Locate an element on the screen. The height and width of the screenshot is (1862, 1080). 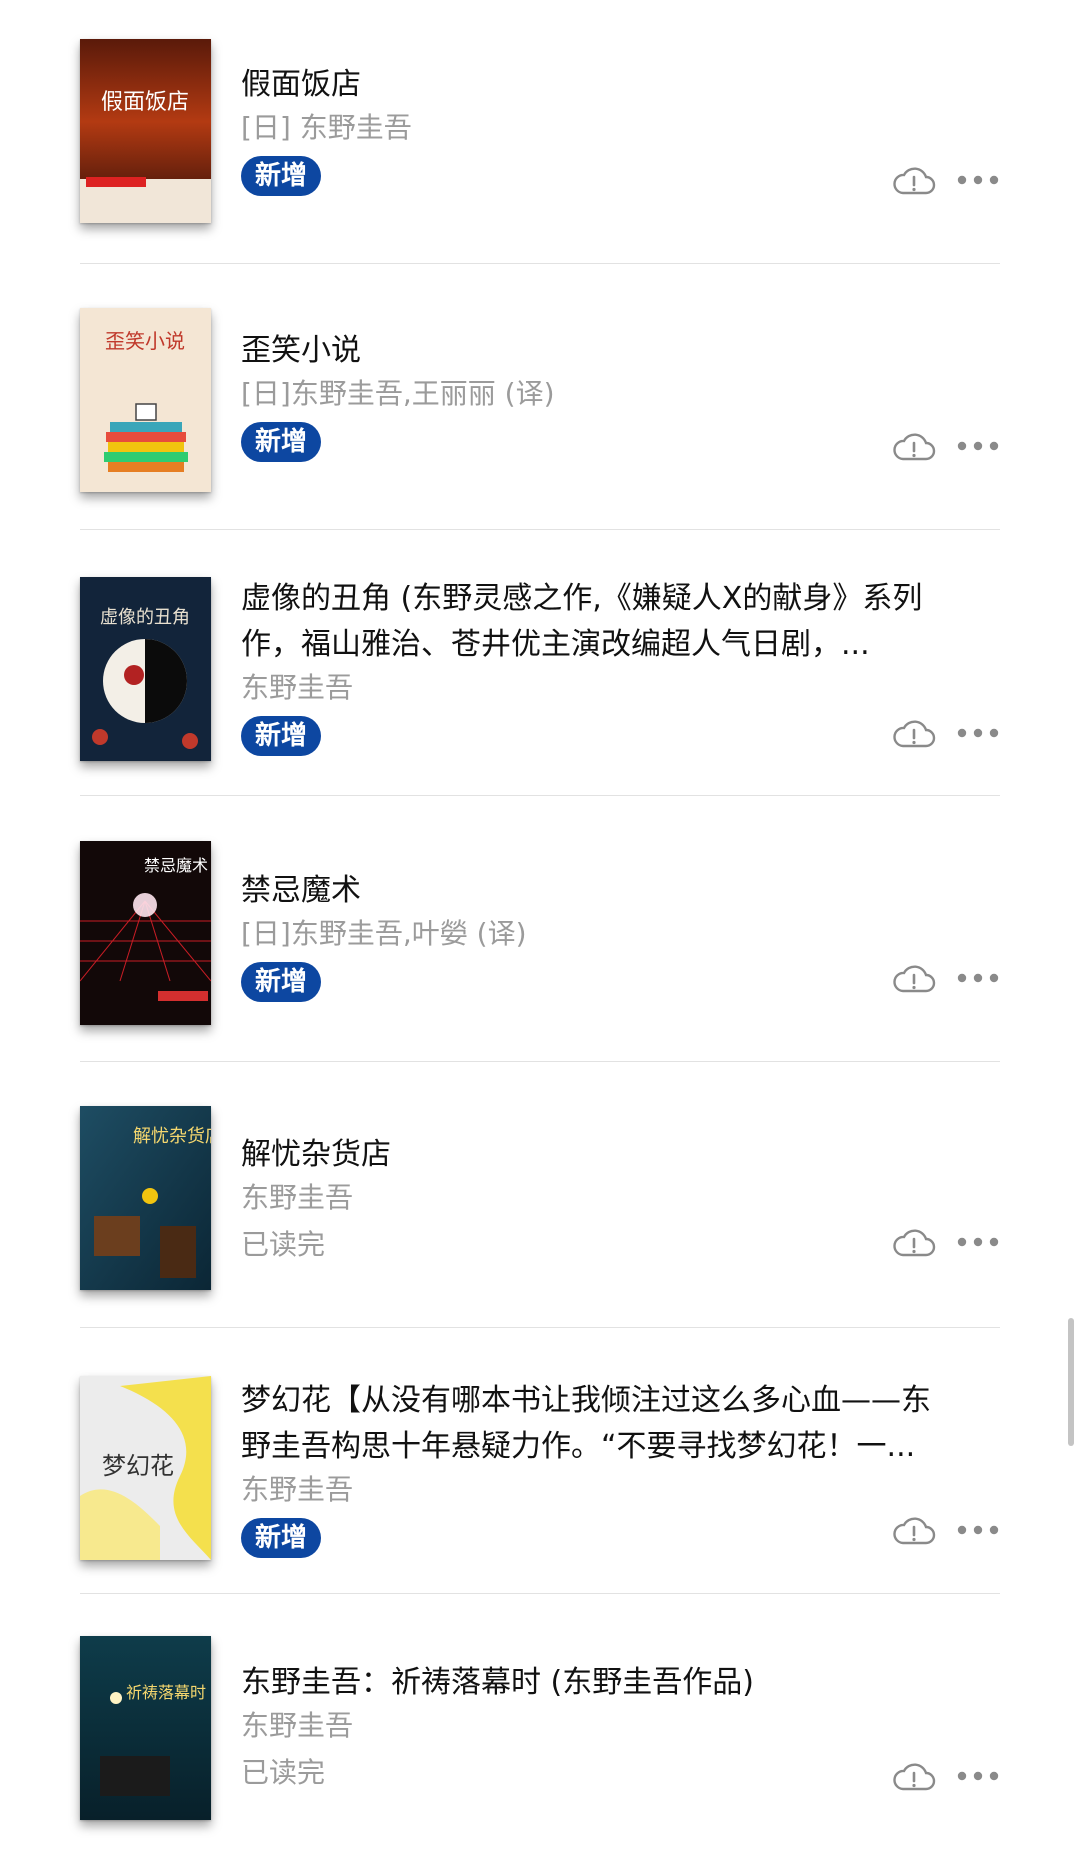
book-cover: 虚像的丑角 is located at coordinates (145, 669).